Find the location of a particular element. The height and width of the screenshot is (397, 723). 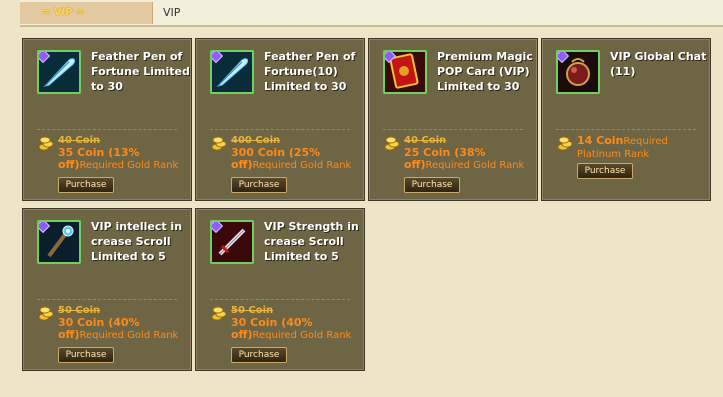

tab-bar: = VIP = VIP is located at coordinates (371, 13).